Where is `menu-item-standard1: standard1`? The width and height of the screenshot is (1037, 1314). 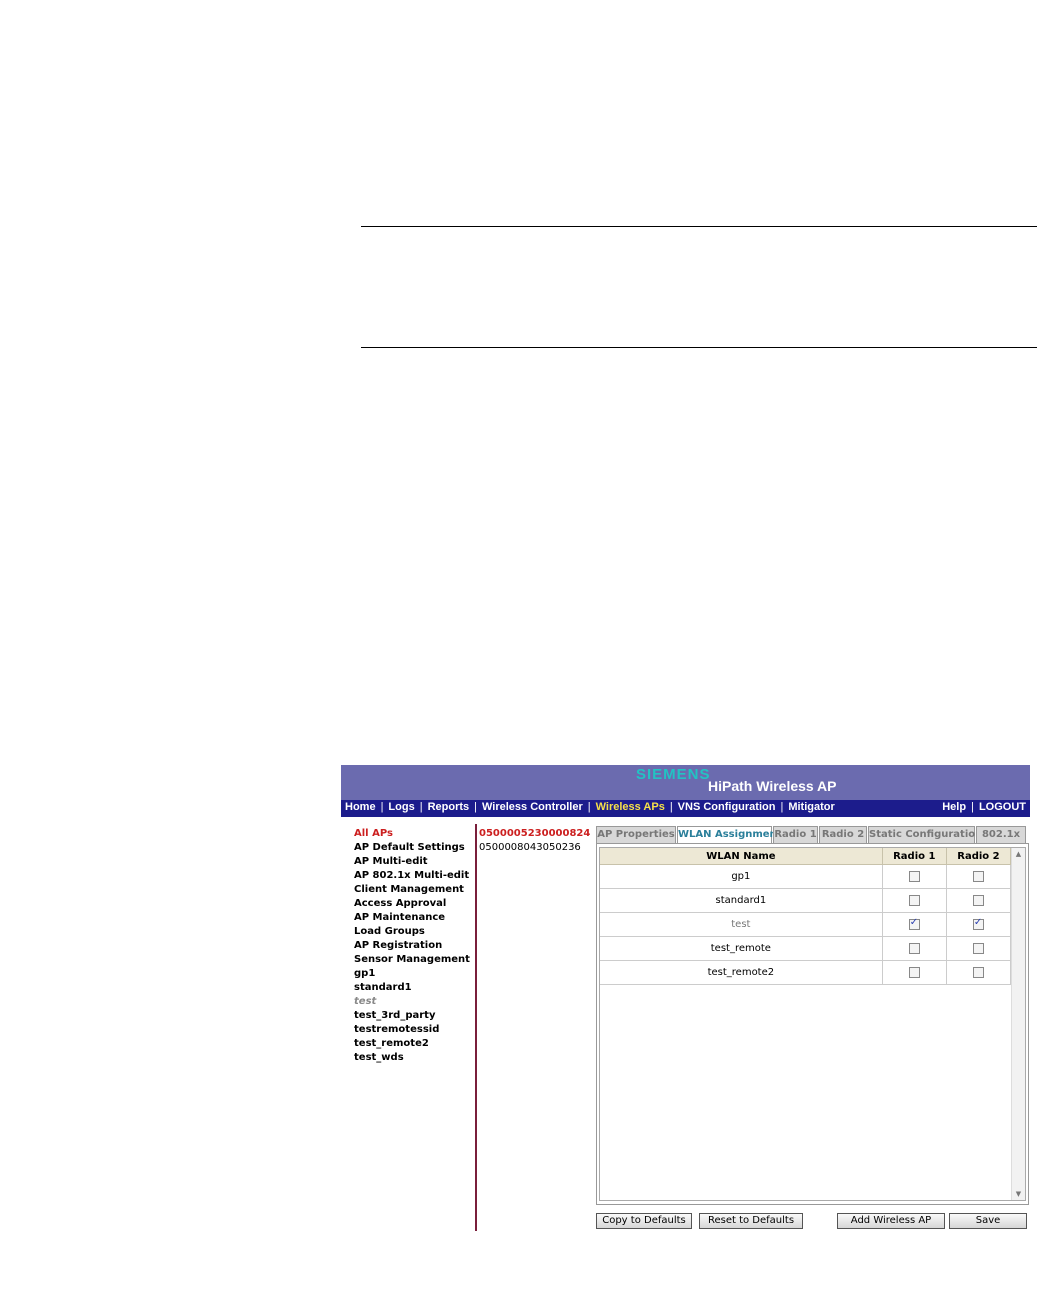
menu-item-standard1: standard1 is located at coordinates (416, 988).